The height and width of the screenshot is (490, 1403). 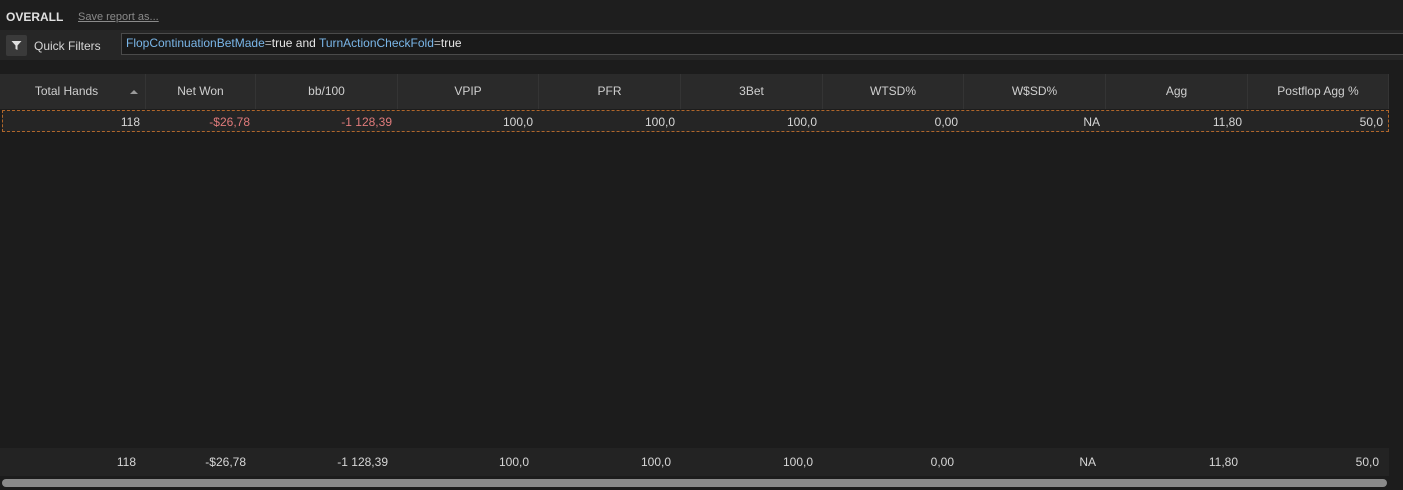 What do you see at coordinates (366, 122) in the screenshot?
I see `table-cell: -1 128,39` at bounding box center [366, 122].